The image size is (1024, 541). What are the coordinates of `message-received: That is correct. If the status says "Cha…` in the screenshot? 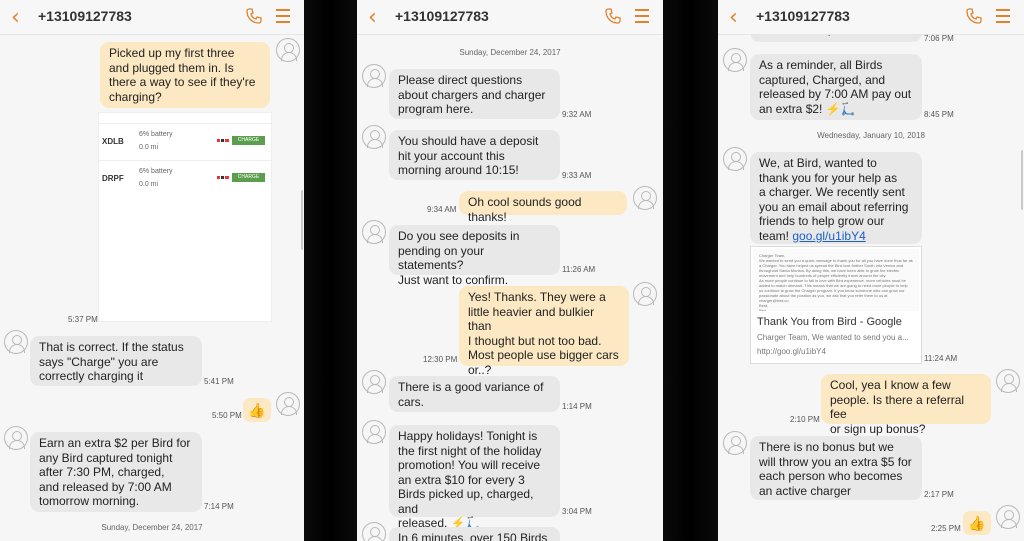 It's located at (116, 361).